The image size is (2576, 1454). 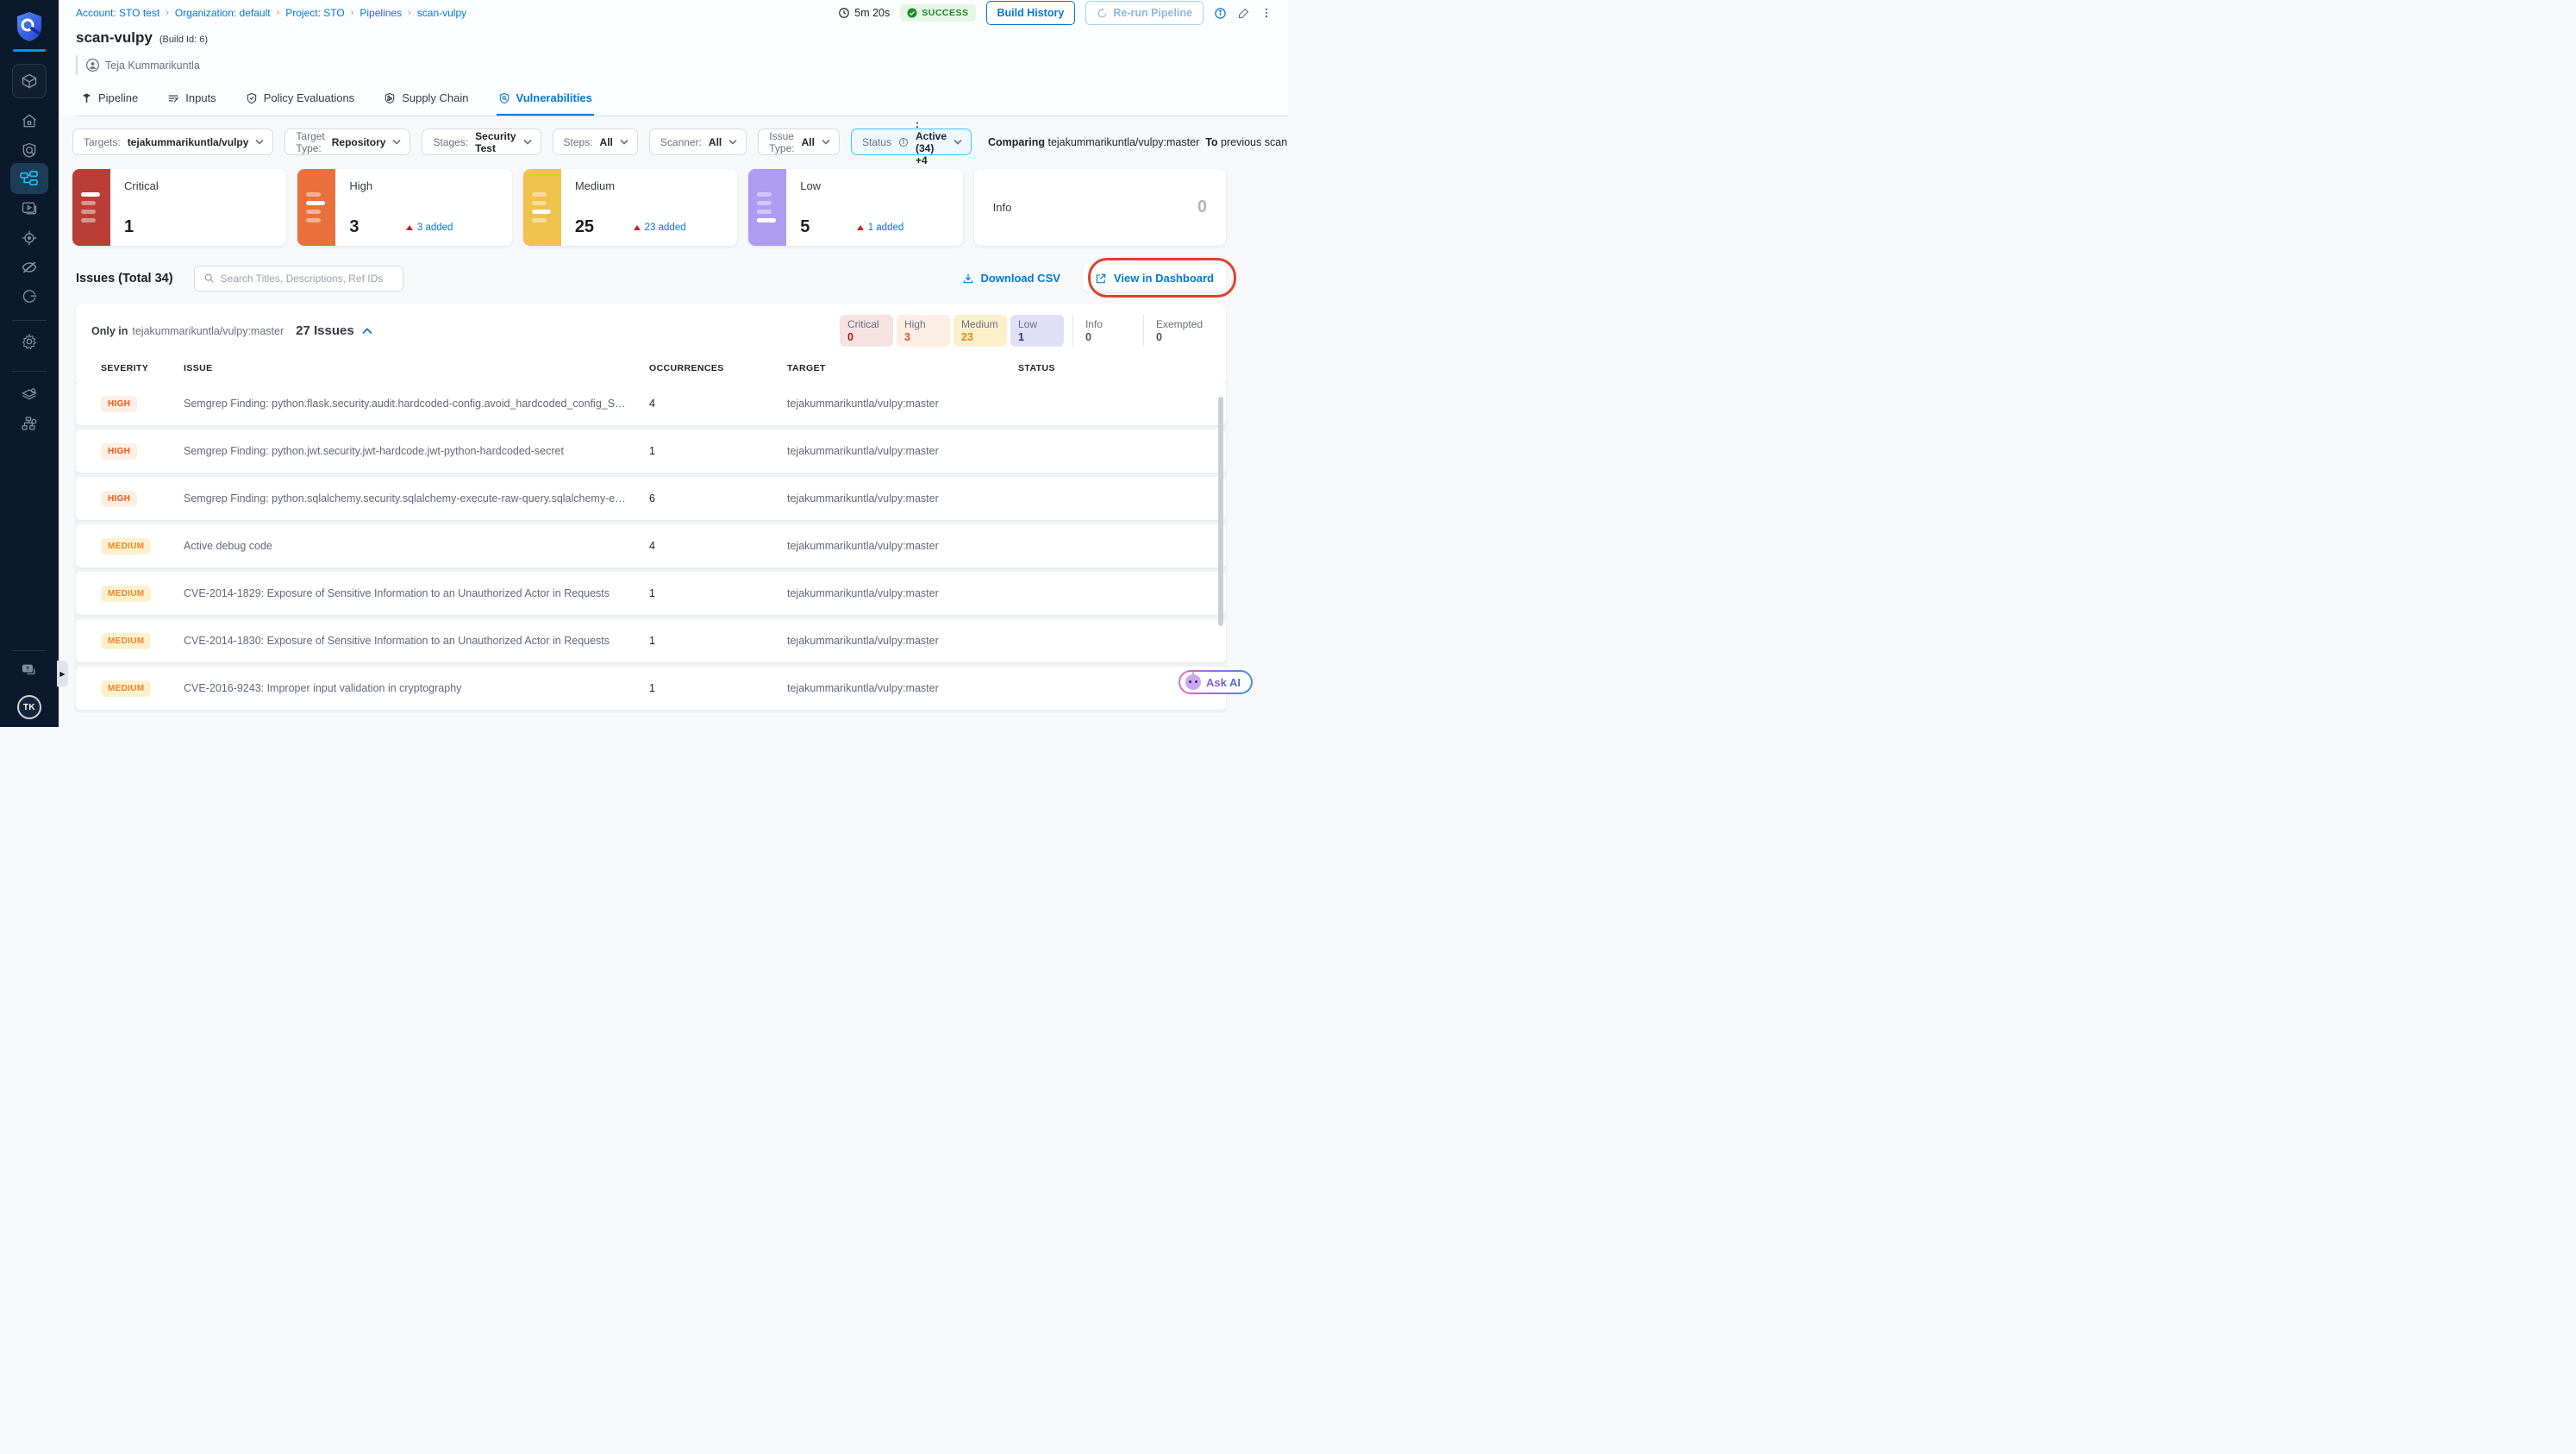 What do you see at coordinates (347, 141) in the screenshot?
I see `filter-target-type: Target Type: Repository` at bounding box center [347, 141].